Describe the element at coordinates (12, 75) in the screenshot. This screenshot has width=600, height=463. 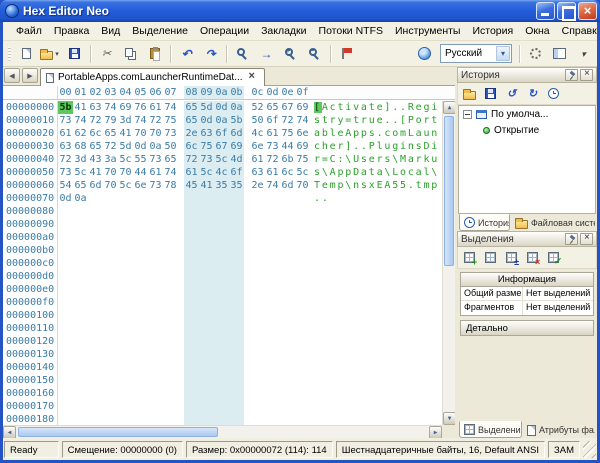
I see `tab-nav-back-icon` at that location.